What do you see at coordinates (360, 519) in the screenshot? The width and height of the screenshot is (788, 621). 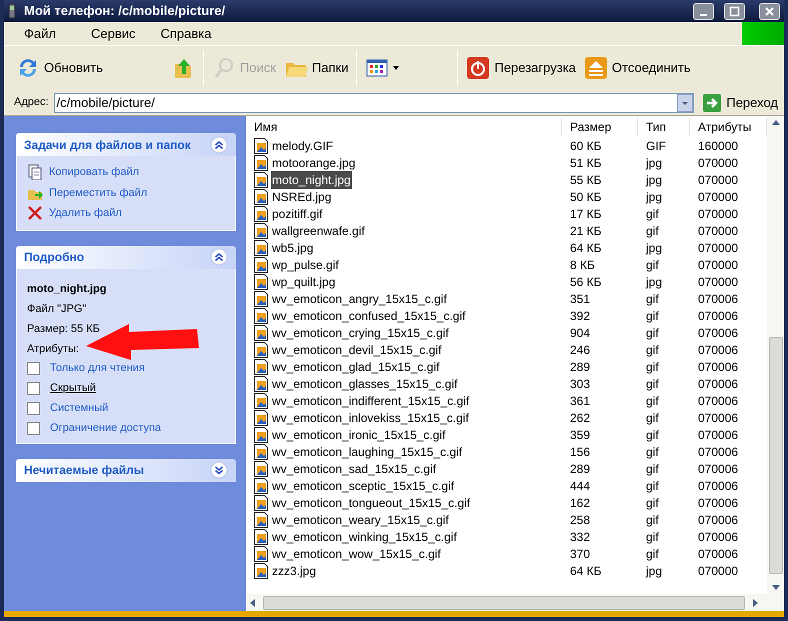 I see `file-name: wv_emoticon_weary_15x15_c.gif` at bounding box center [360, 519].